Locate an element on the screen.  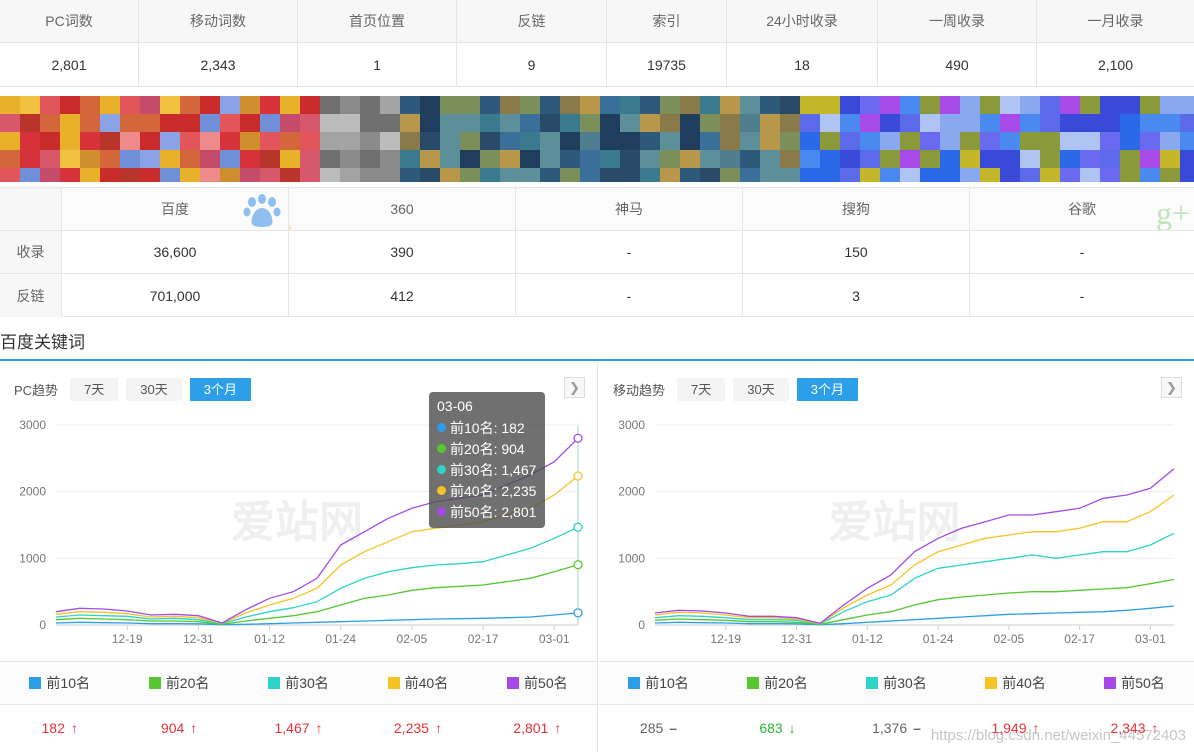
mobile-range-7d-button: 7天 is located at coordinates (701, 389).